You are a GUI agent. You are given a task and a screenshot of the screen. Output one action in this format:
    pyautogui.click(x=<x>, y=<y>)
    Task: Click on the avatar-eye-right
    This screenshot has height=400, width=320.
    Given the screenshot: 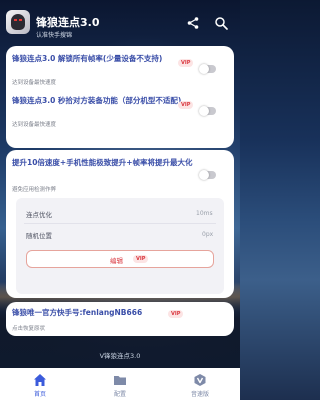 What is the action you would take?
    pyautogui.click(x=20, y=20)
    